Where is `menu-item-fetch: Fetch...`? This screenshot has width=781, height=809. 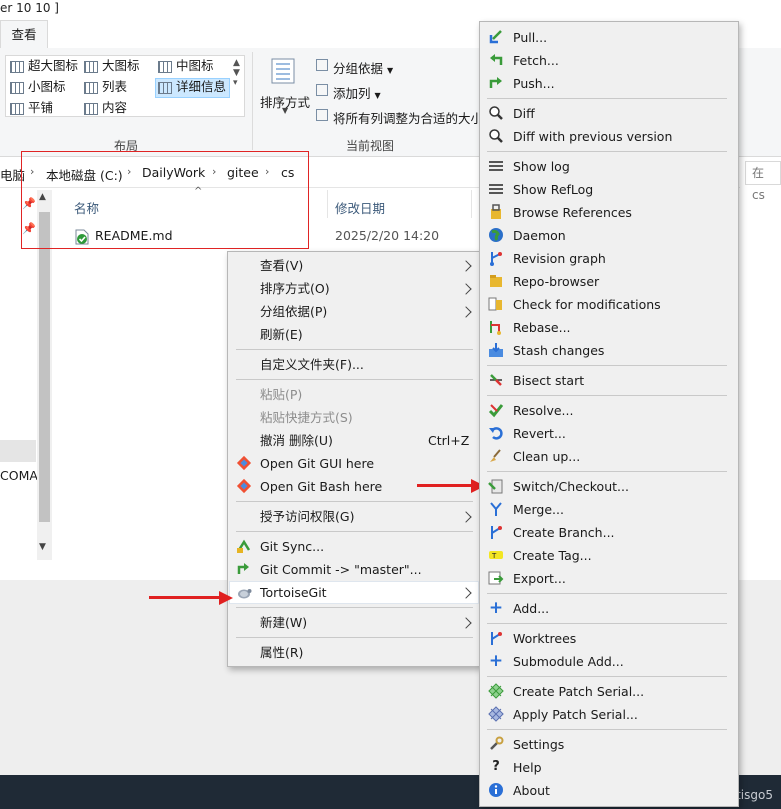
menu-item-fetch: Fetch... is located at coordinates (536, 60).